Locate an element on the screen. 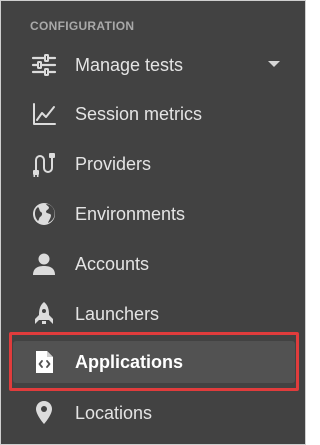  sidebar-item-label: Applications is located at coordinates (129, 362).